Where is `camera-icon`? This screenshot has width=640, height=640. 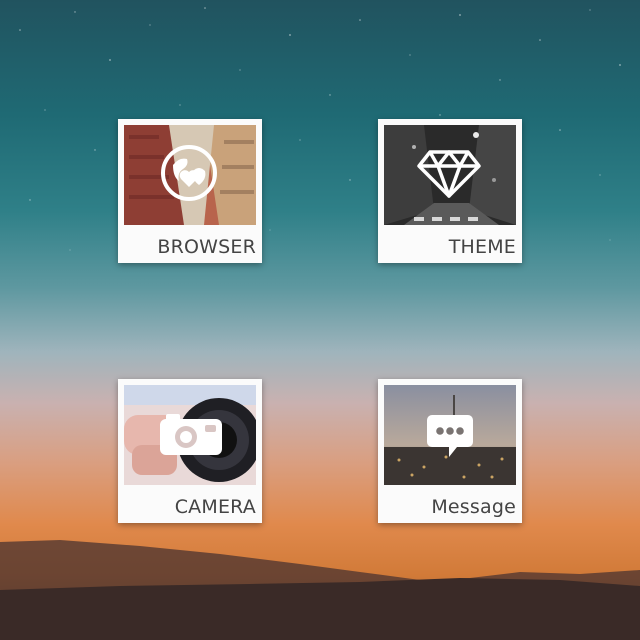
camera-icon is located at coordinates (191, 434).